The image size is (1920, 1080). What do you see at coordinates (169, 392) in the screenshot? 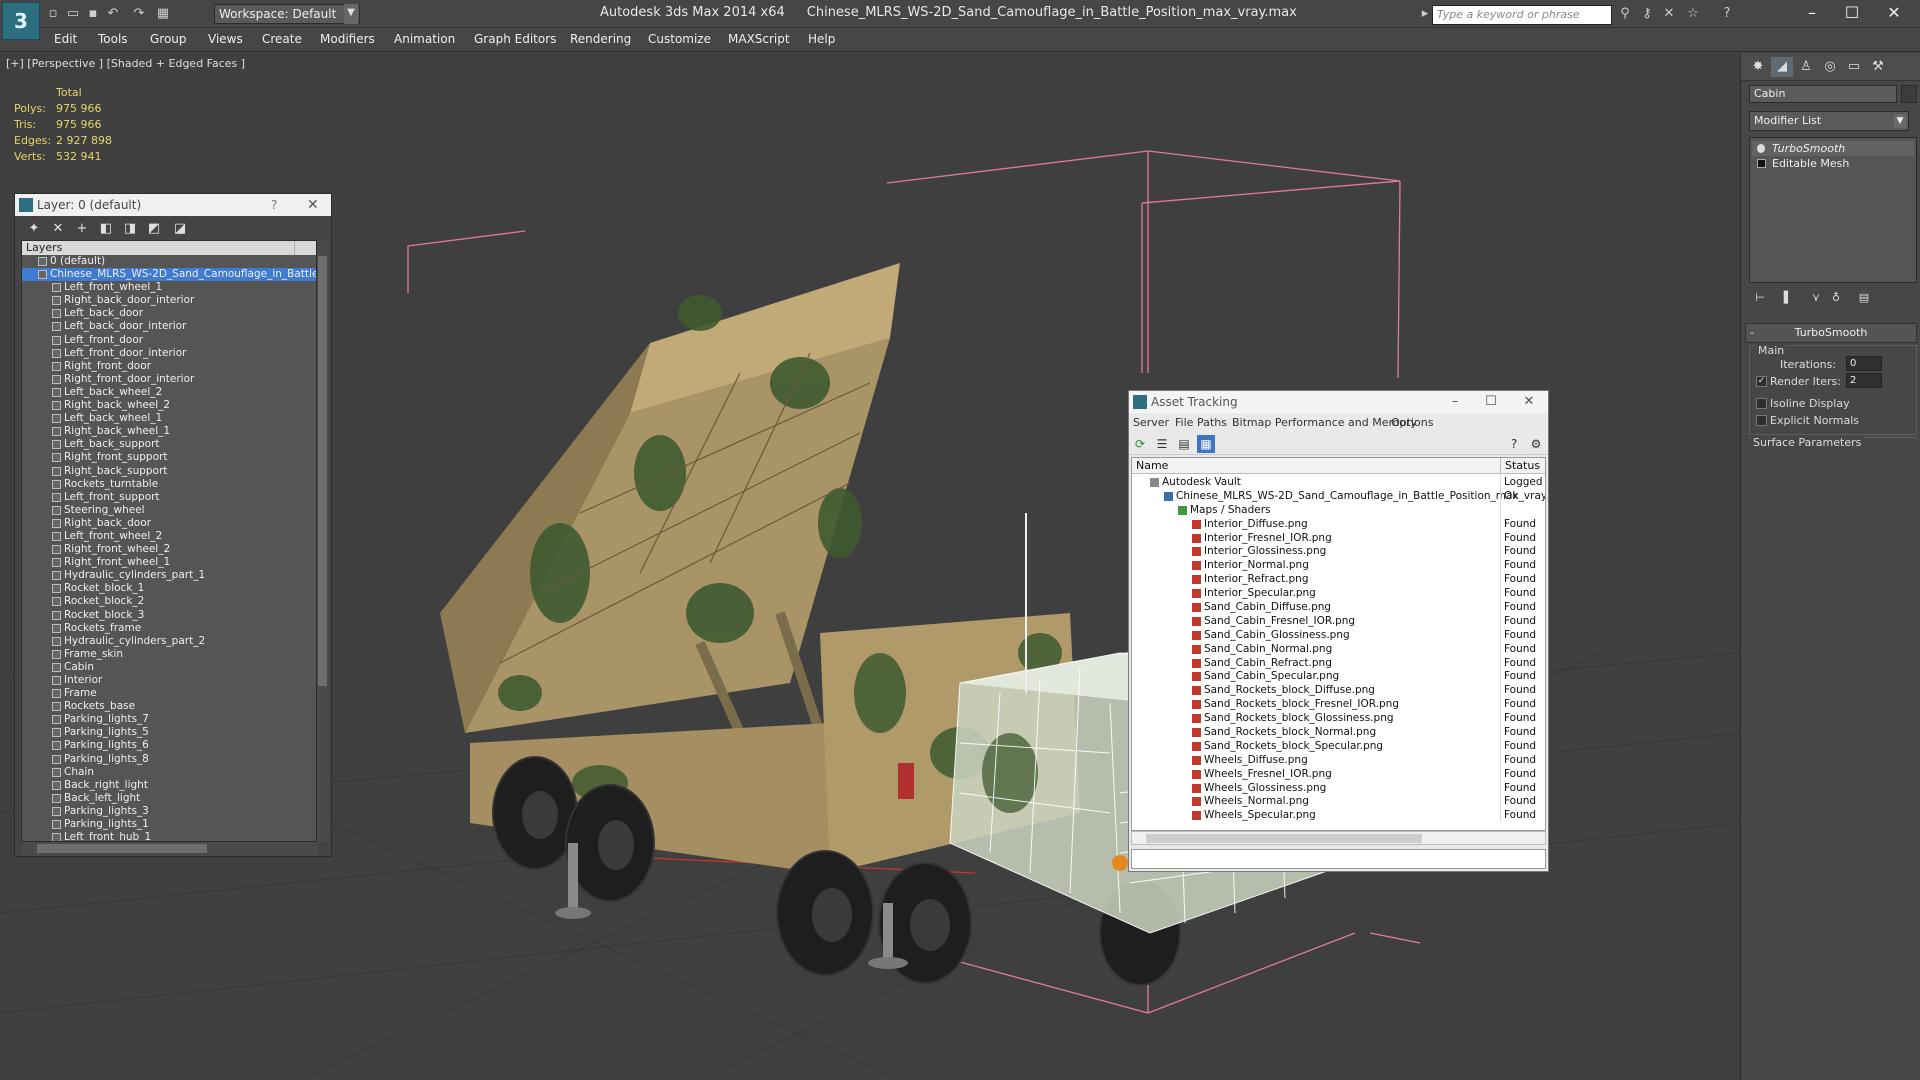
I see `object-row: Left_back_wheel_2` at bounding box center [169, 392].